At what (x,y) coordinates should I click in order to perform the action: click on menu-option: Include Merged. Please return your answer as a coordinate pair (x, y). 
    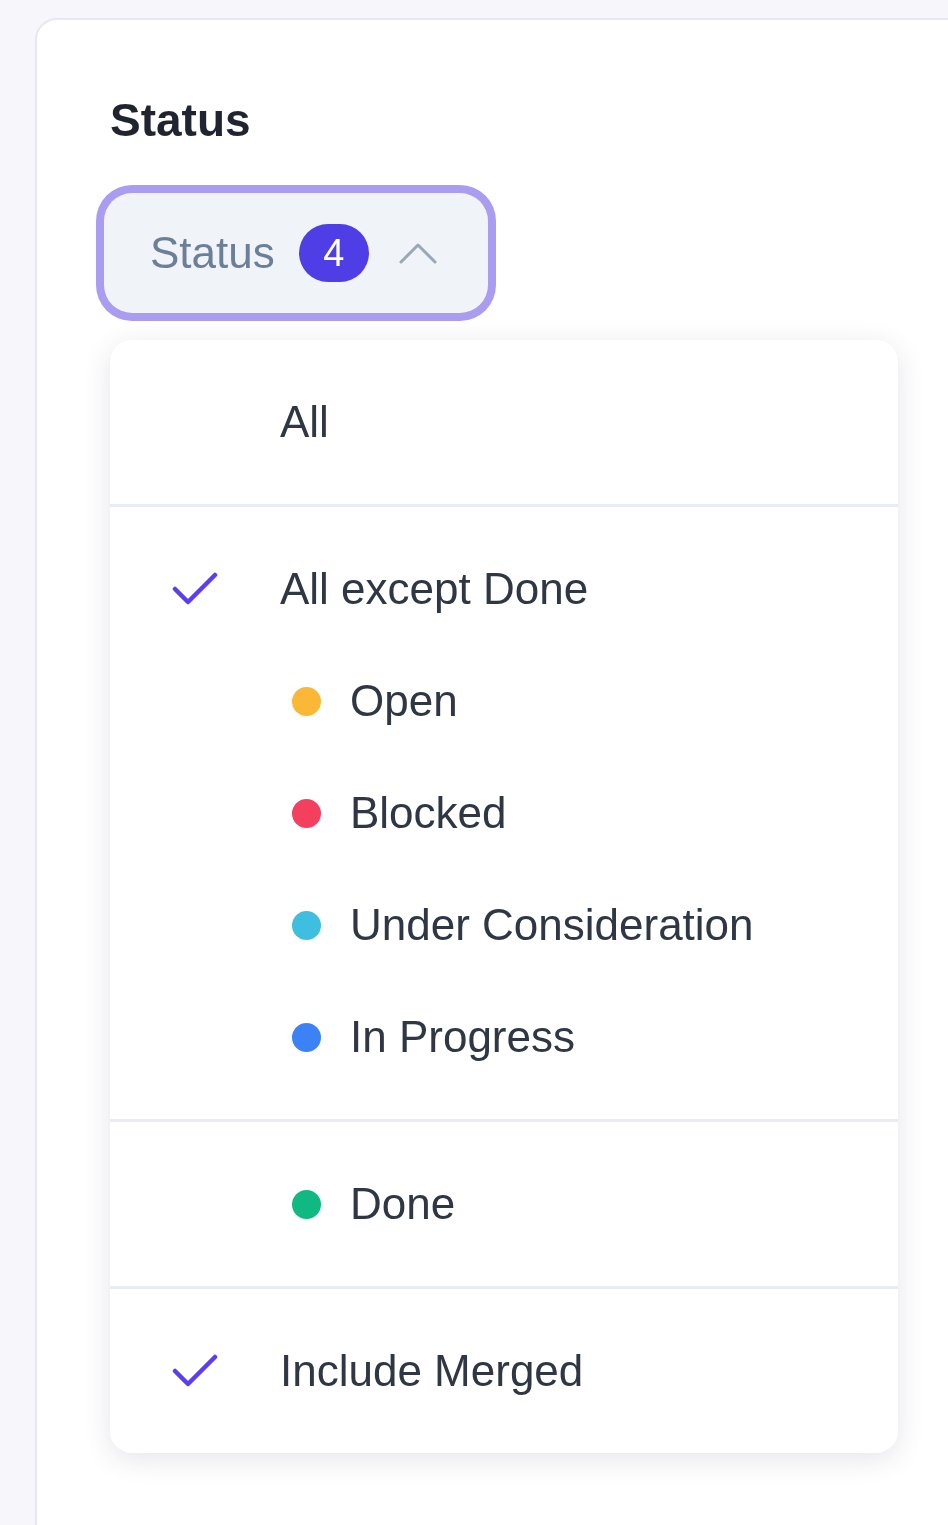
    Looking at the image, I should click on (504, 1371).